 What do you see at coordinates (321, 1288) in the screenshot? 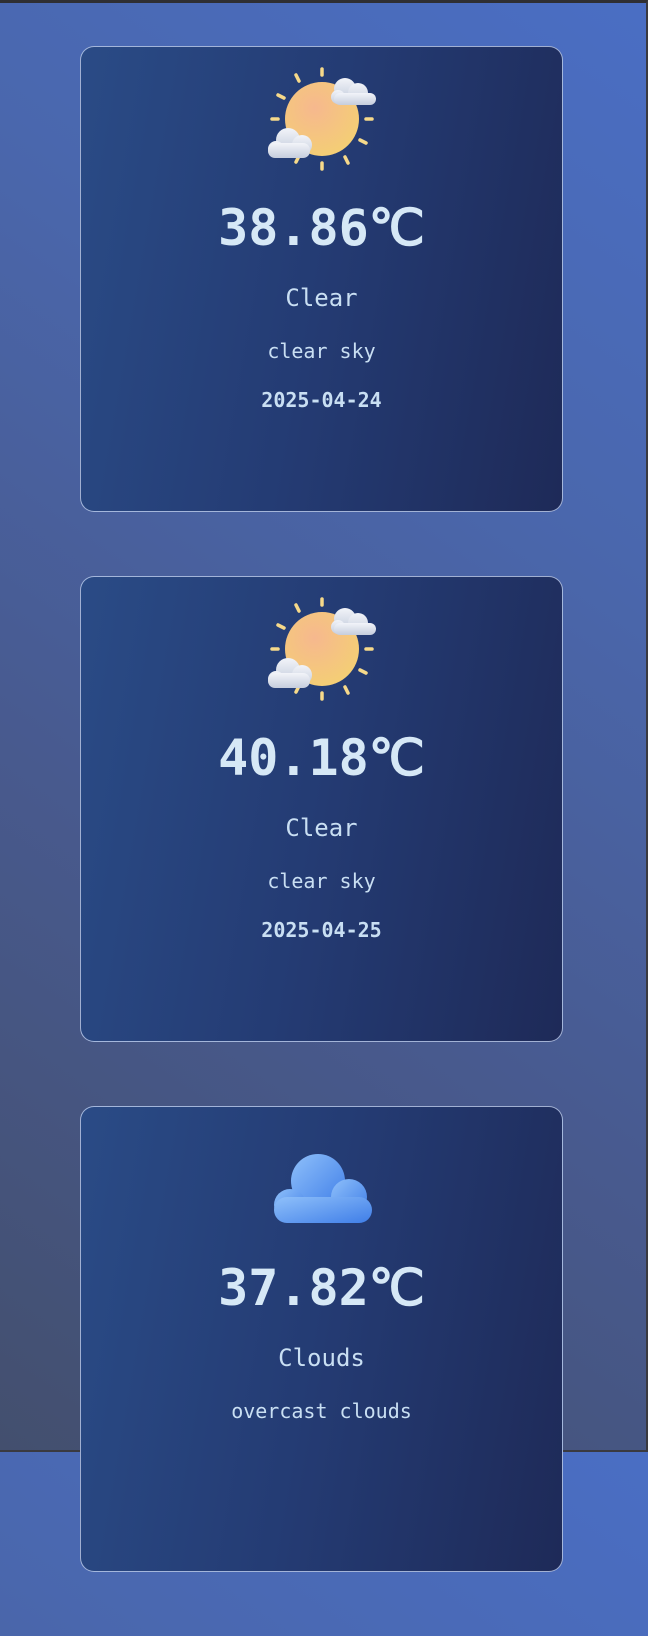
I see `temperature: 37.82℃` at bounding box center [321, 1288].